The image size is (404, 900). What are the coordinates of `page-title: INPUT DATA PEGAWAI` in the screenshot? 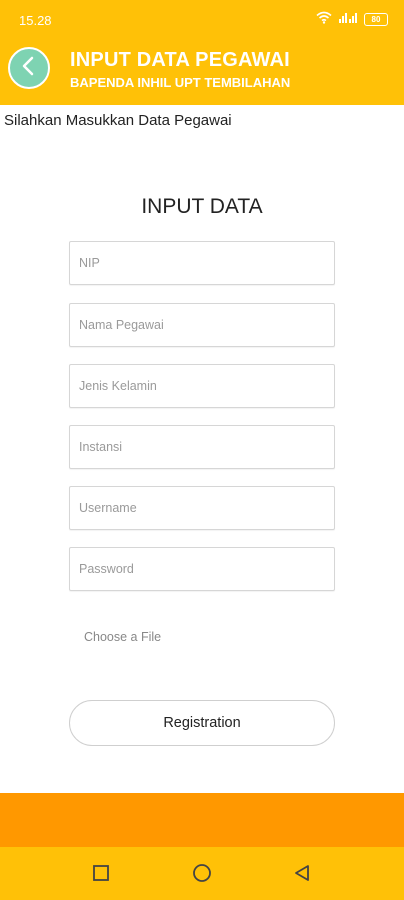 It's located at (180, 60).